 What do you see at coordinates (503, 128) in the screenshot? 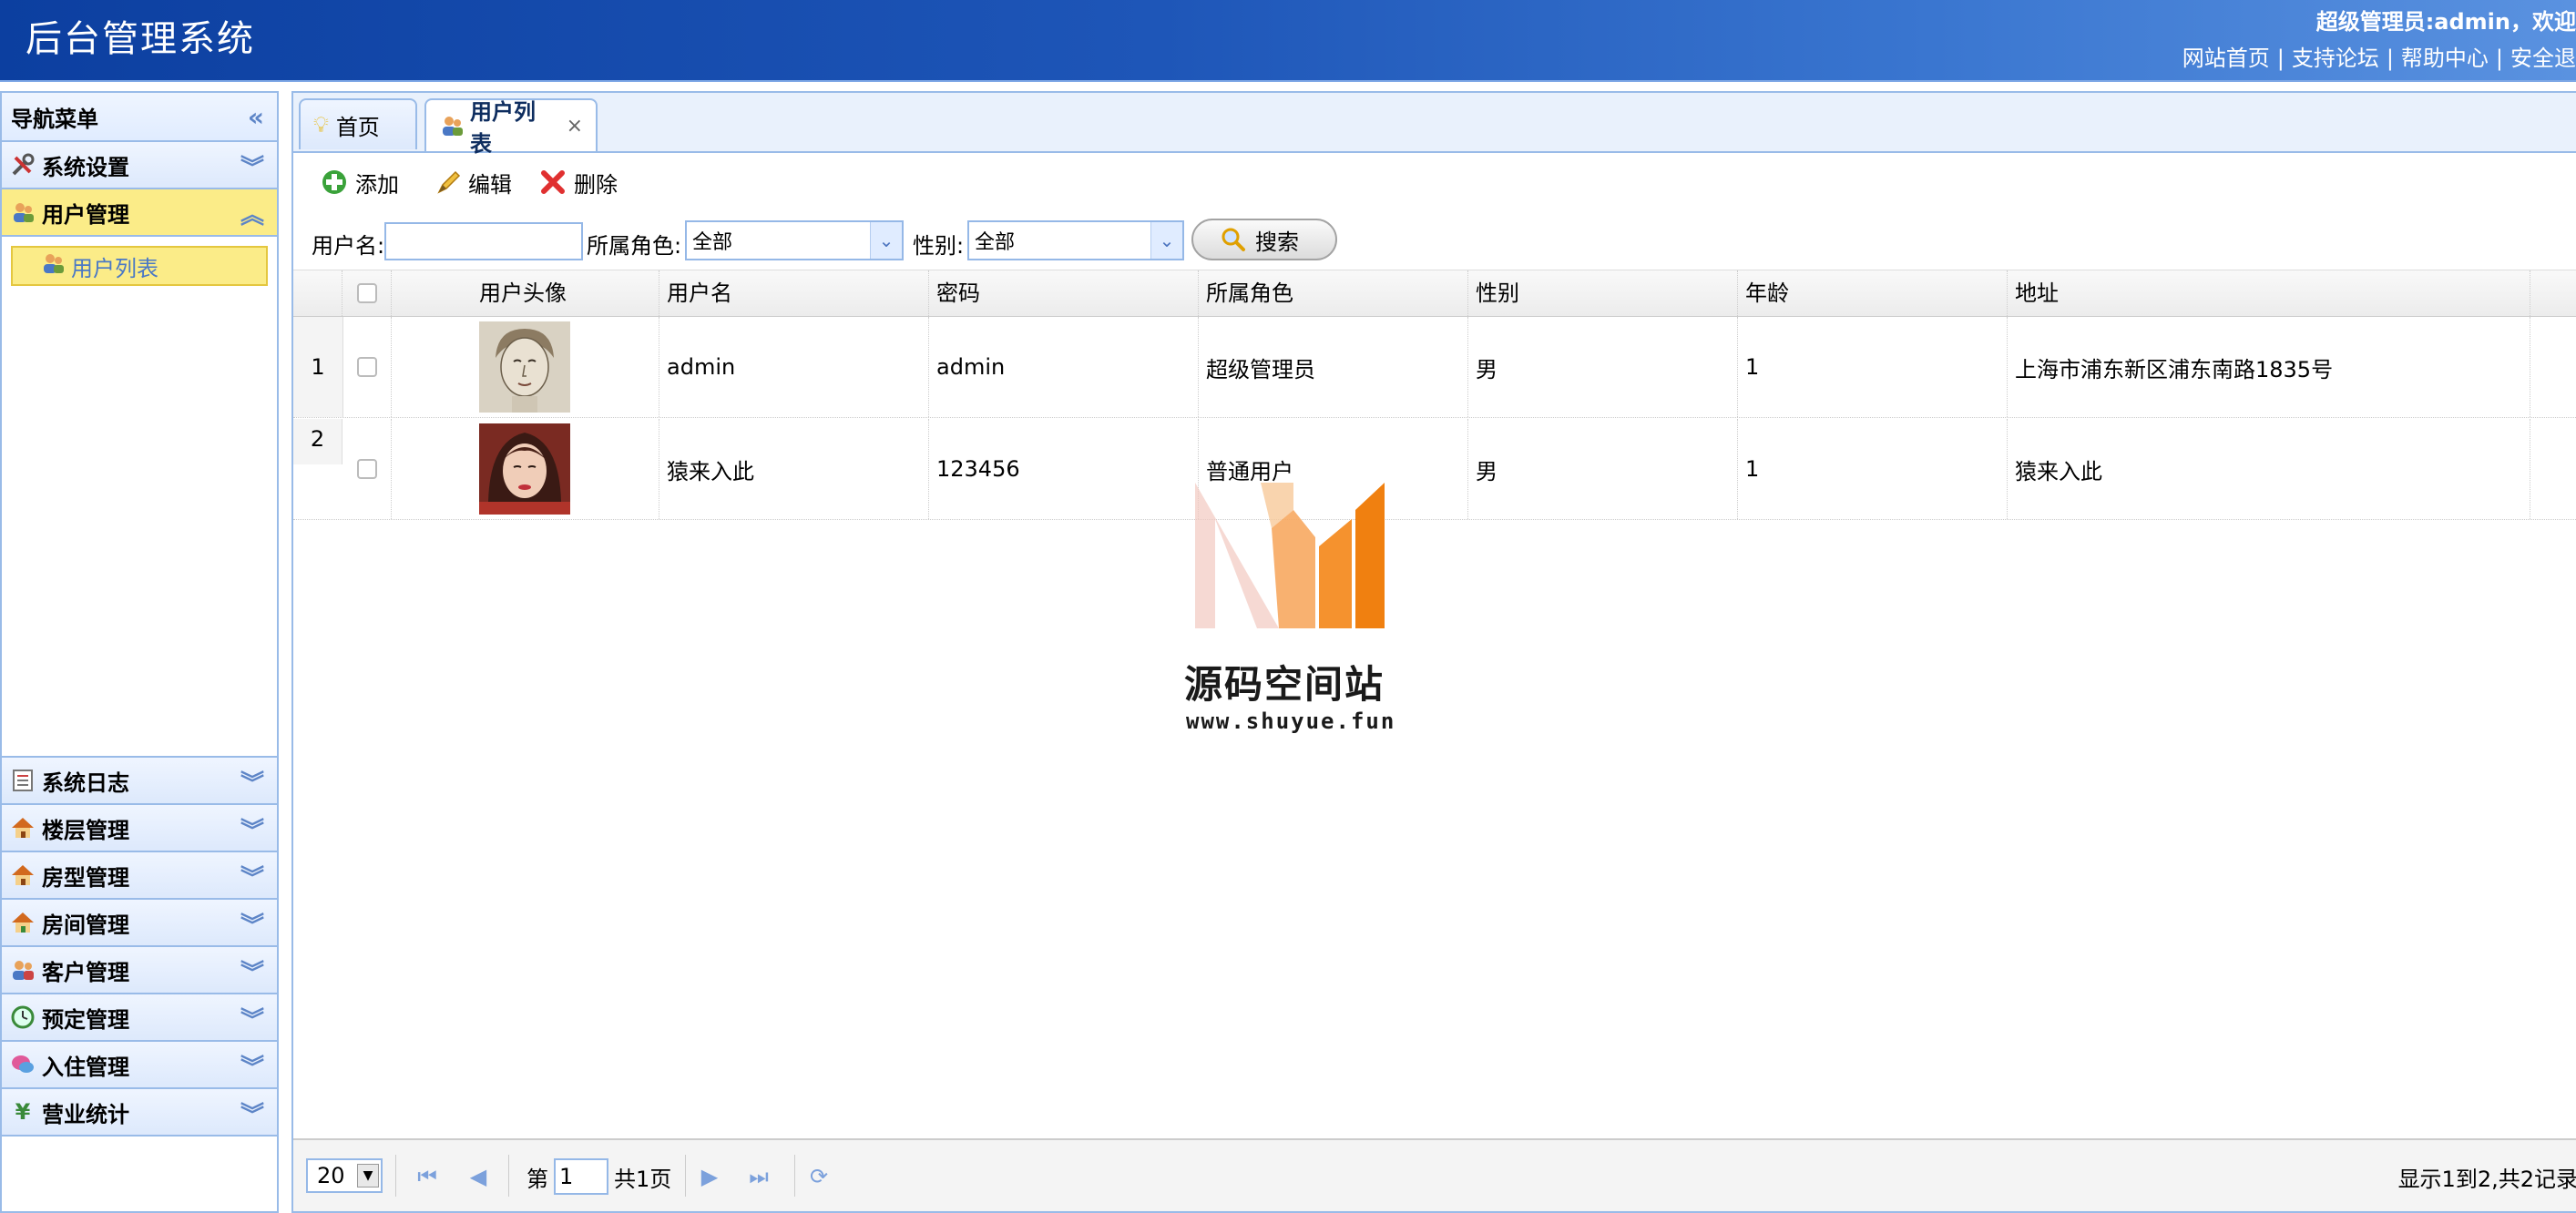
I see `tab-label: 用户列表` at bounding box center [503, 128].